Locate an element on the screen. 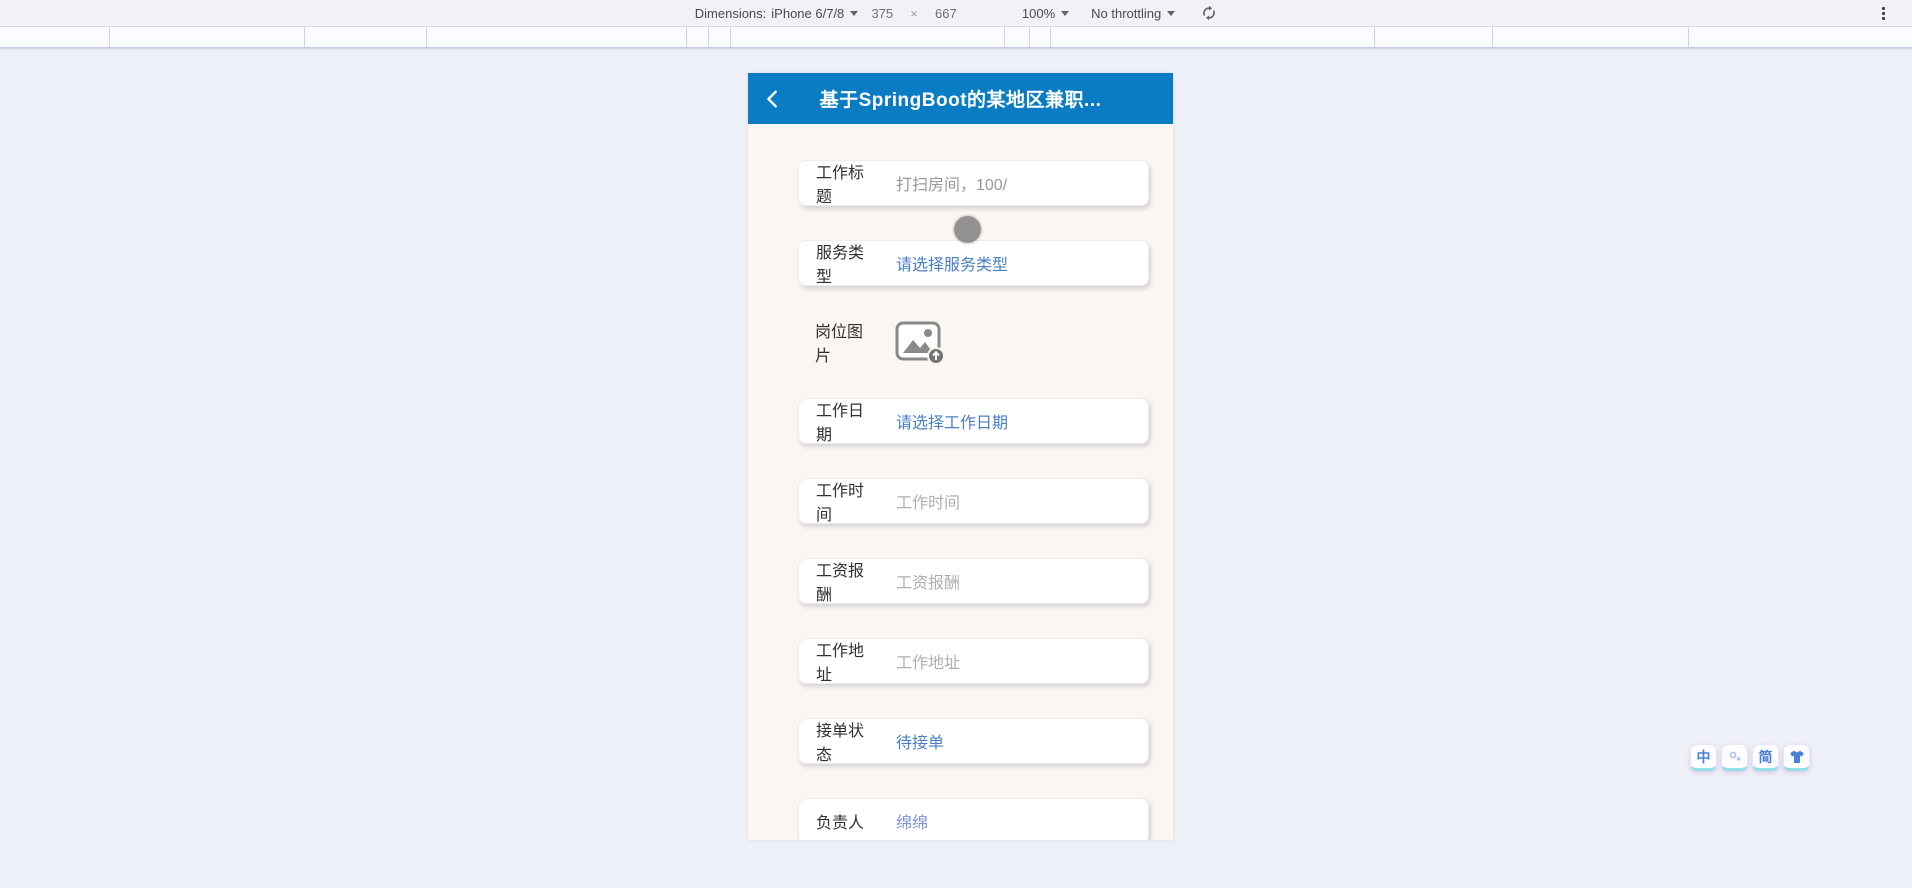 Image resolution: width=1912 pixels, height=888 pixels. field-label: 服务类型 is located at coordinates (840, 265).